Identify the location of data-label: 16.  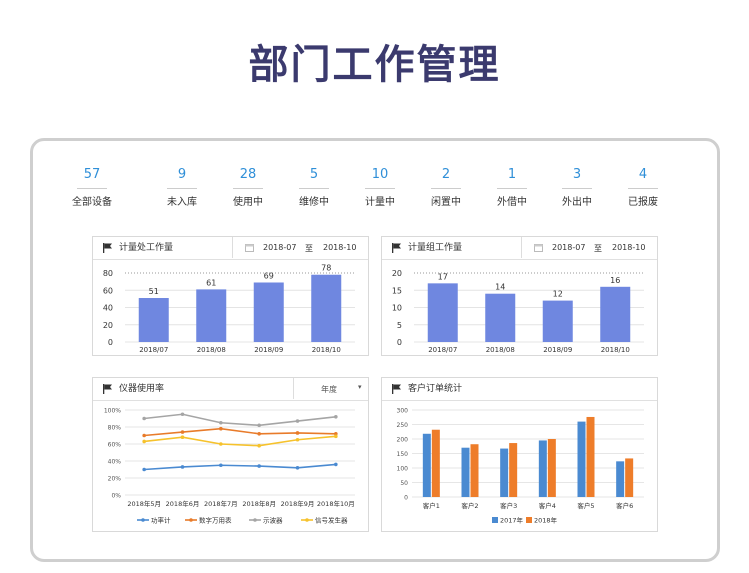
(615, 280).